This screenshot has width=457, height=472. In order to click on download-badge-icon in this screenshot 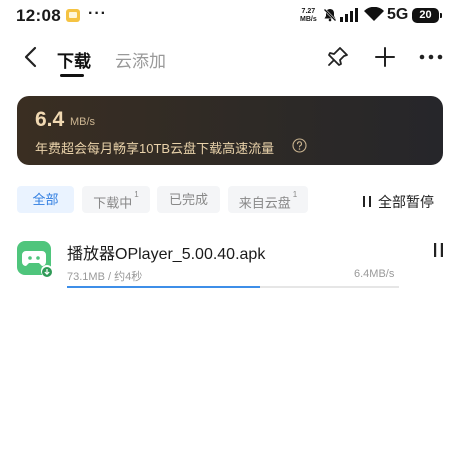, I will do `click(47, 271)`.